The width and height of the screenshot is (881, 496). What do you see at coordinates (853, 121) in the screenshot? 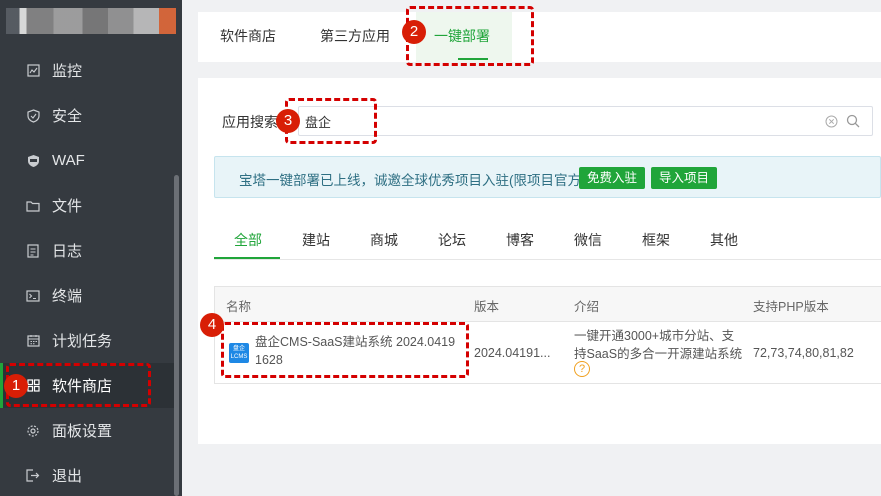
I see `search-icon` at bounding box center [853, 121].